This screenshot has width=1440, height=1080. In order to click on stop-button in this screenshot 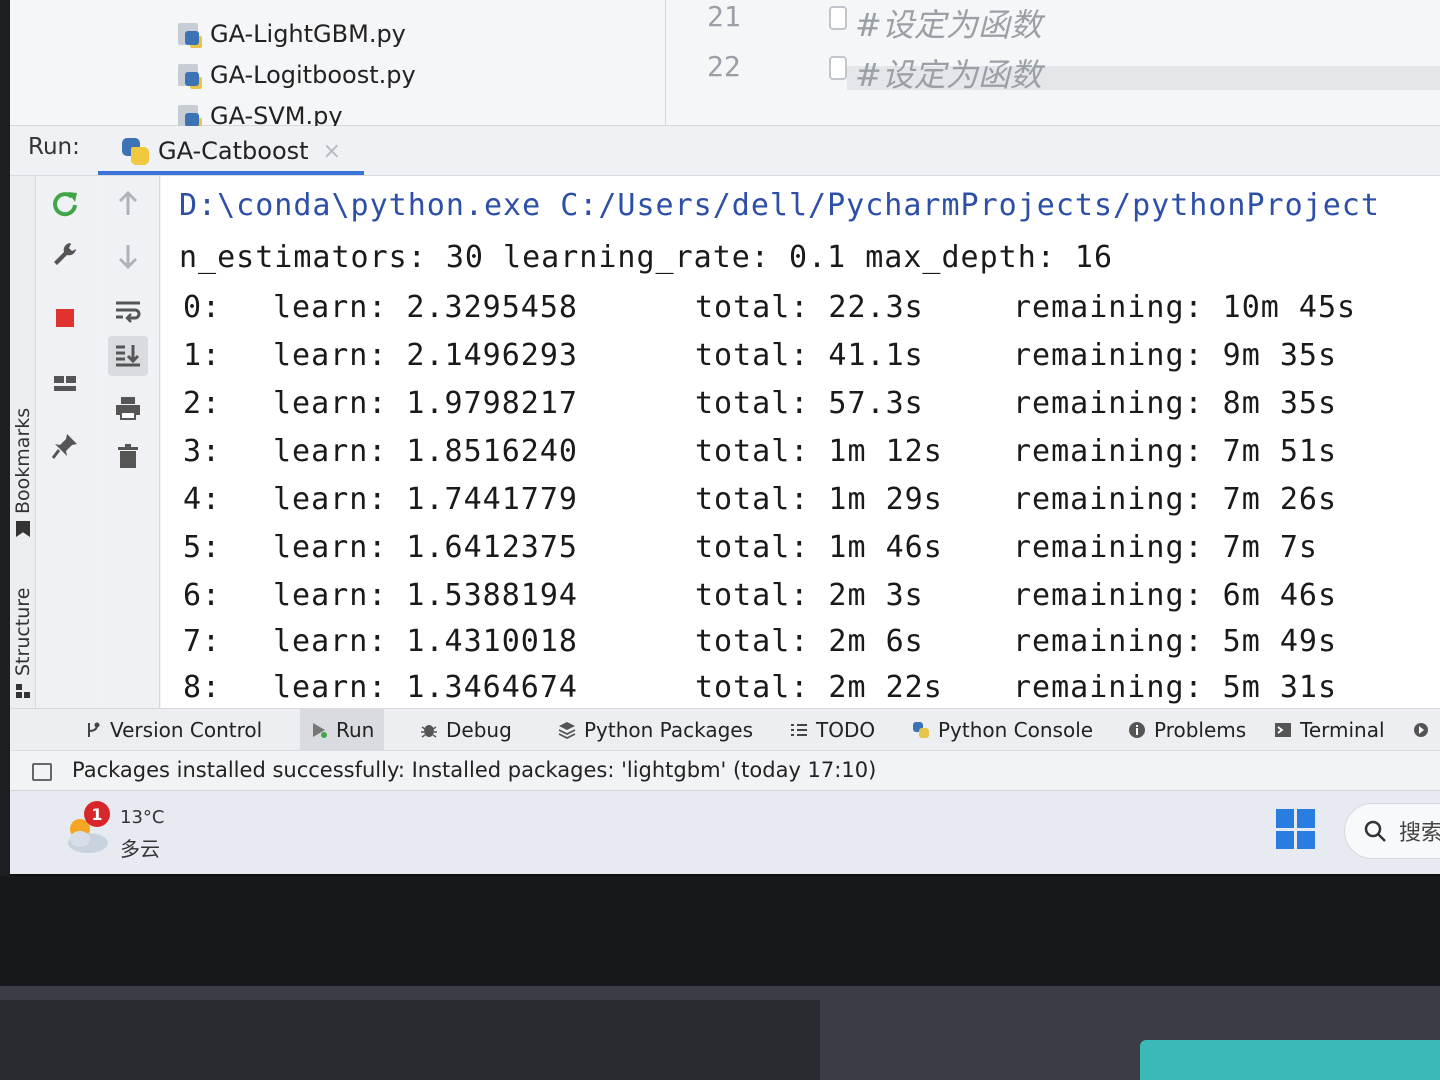, I will do `click(65, 318)`.